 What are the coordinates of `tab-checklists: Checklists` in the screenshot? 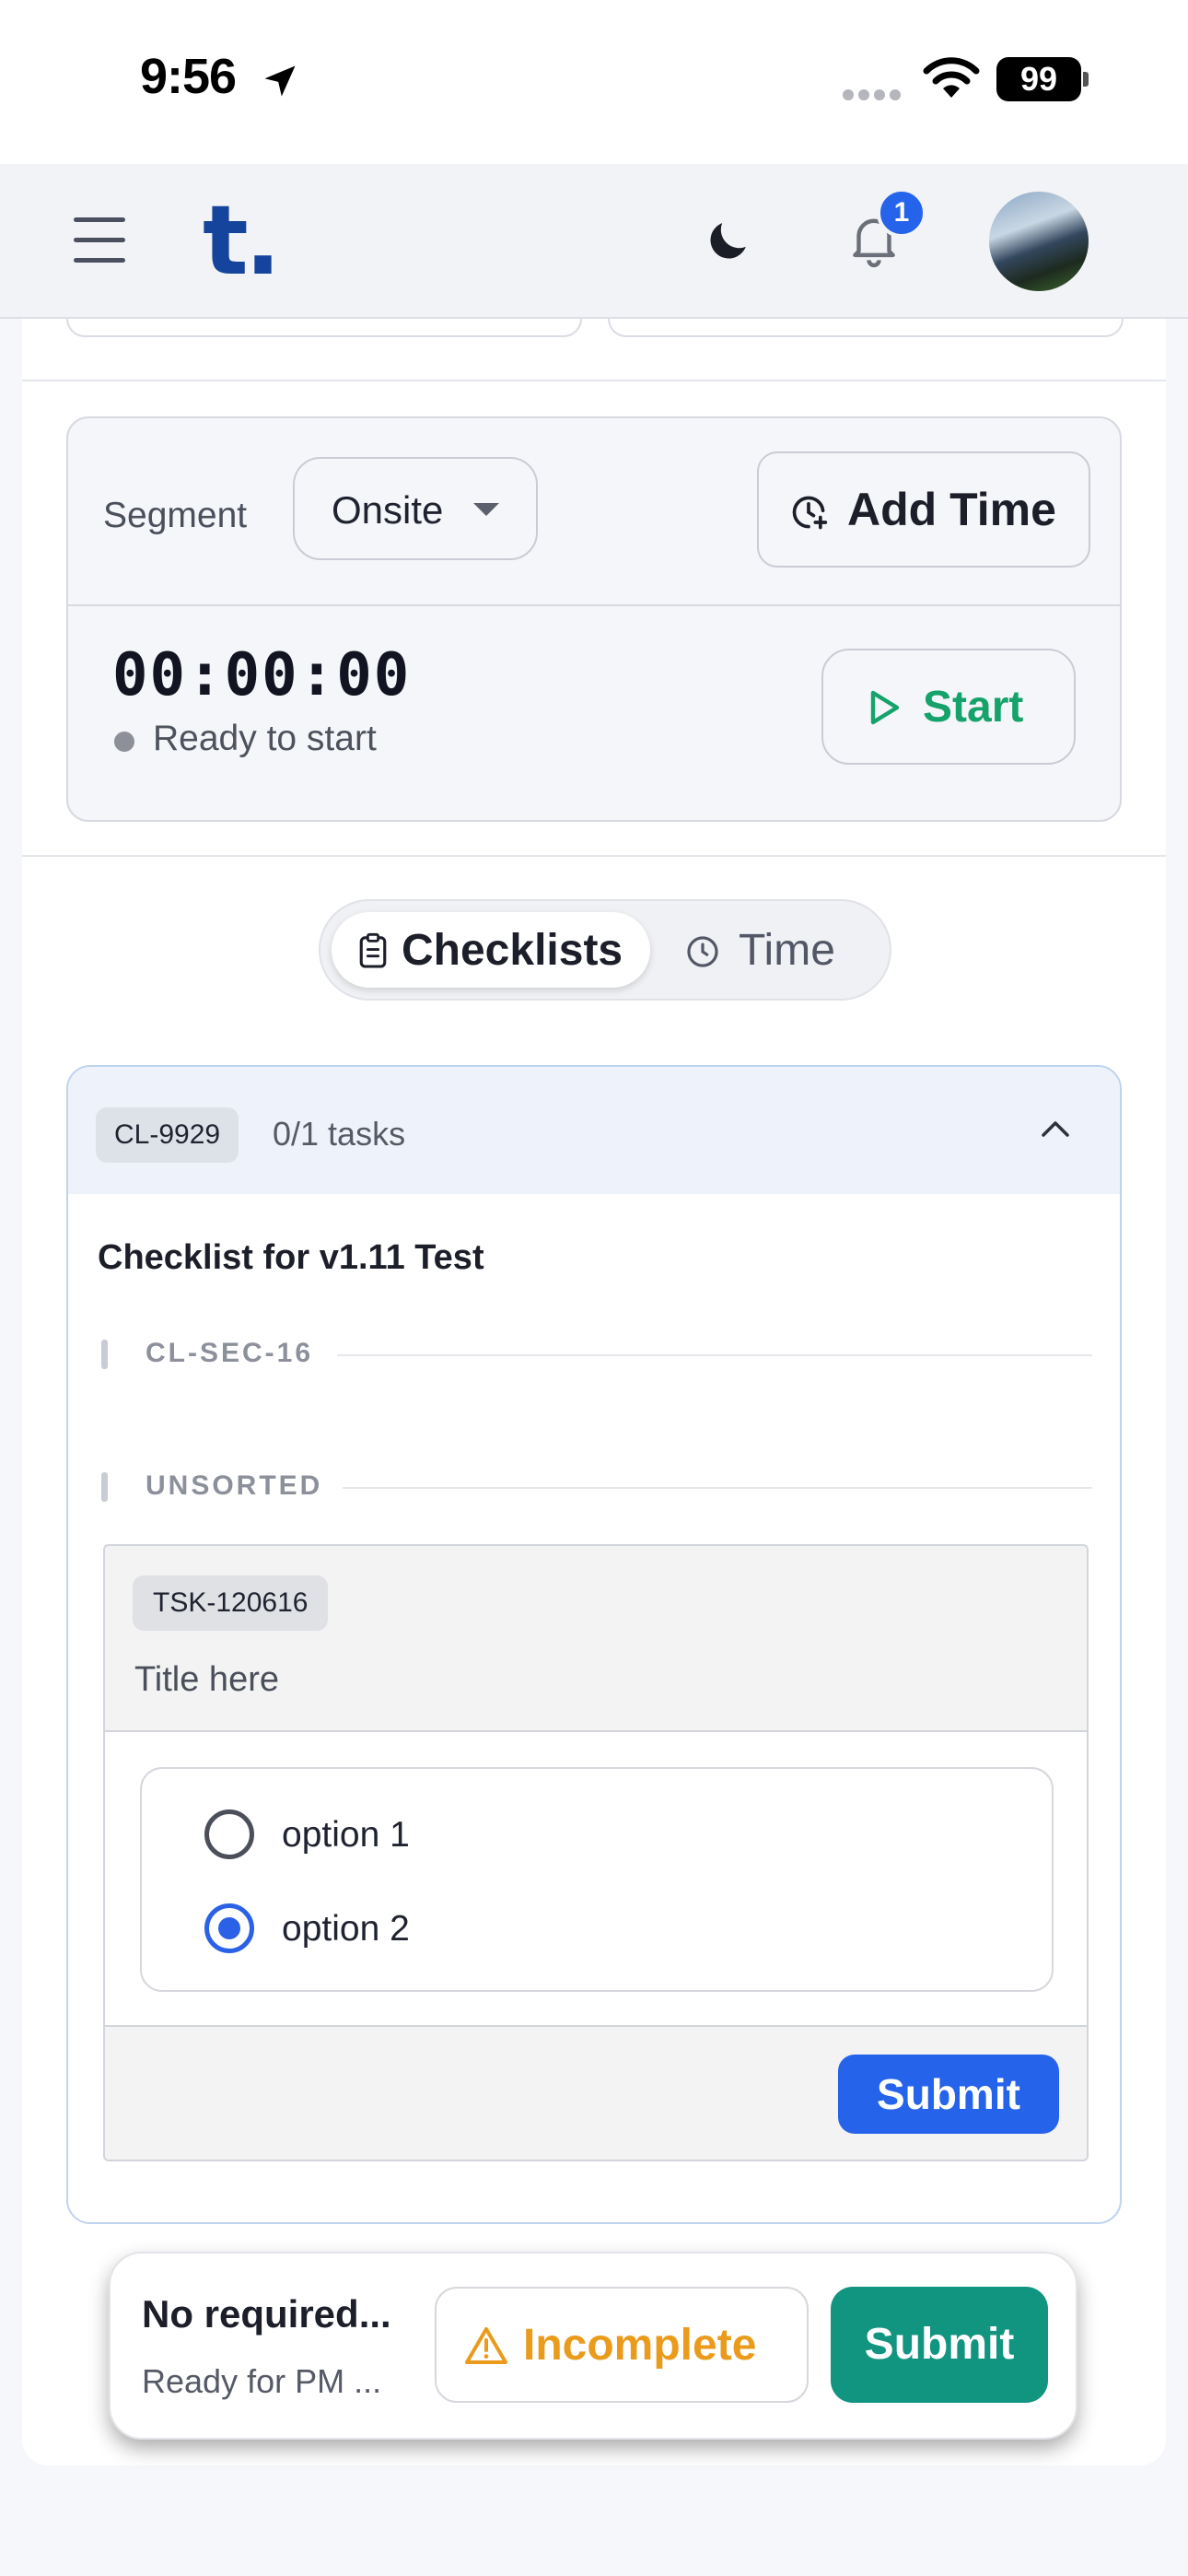 It's located at (491, 950).